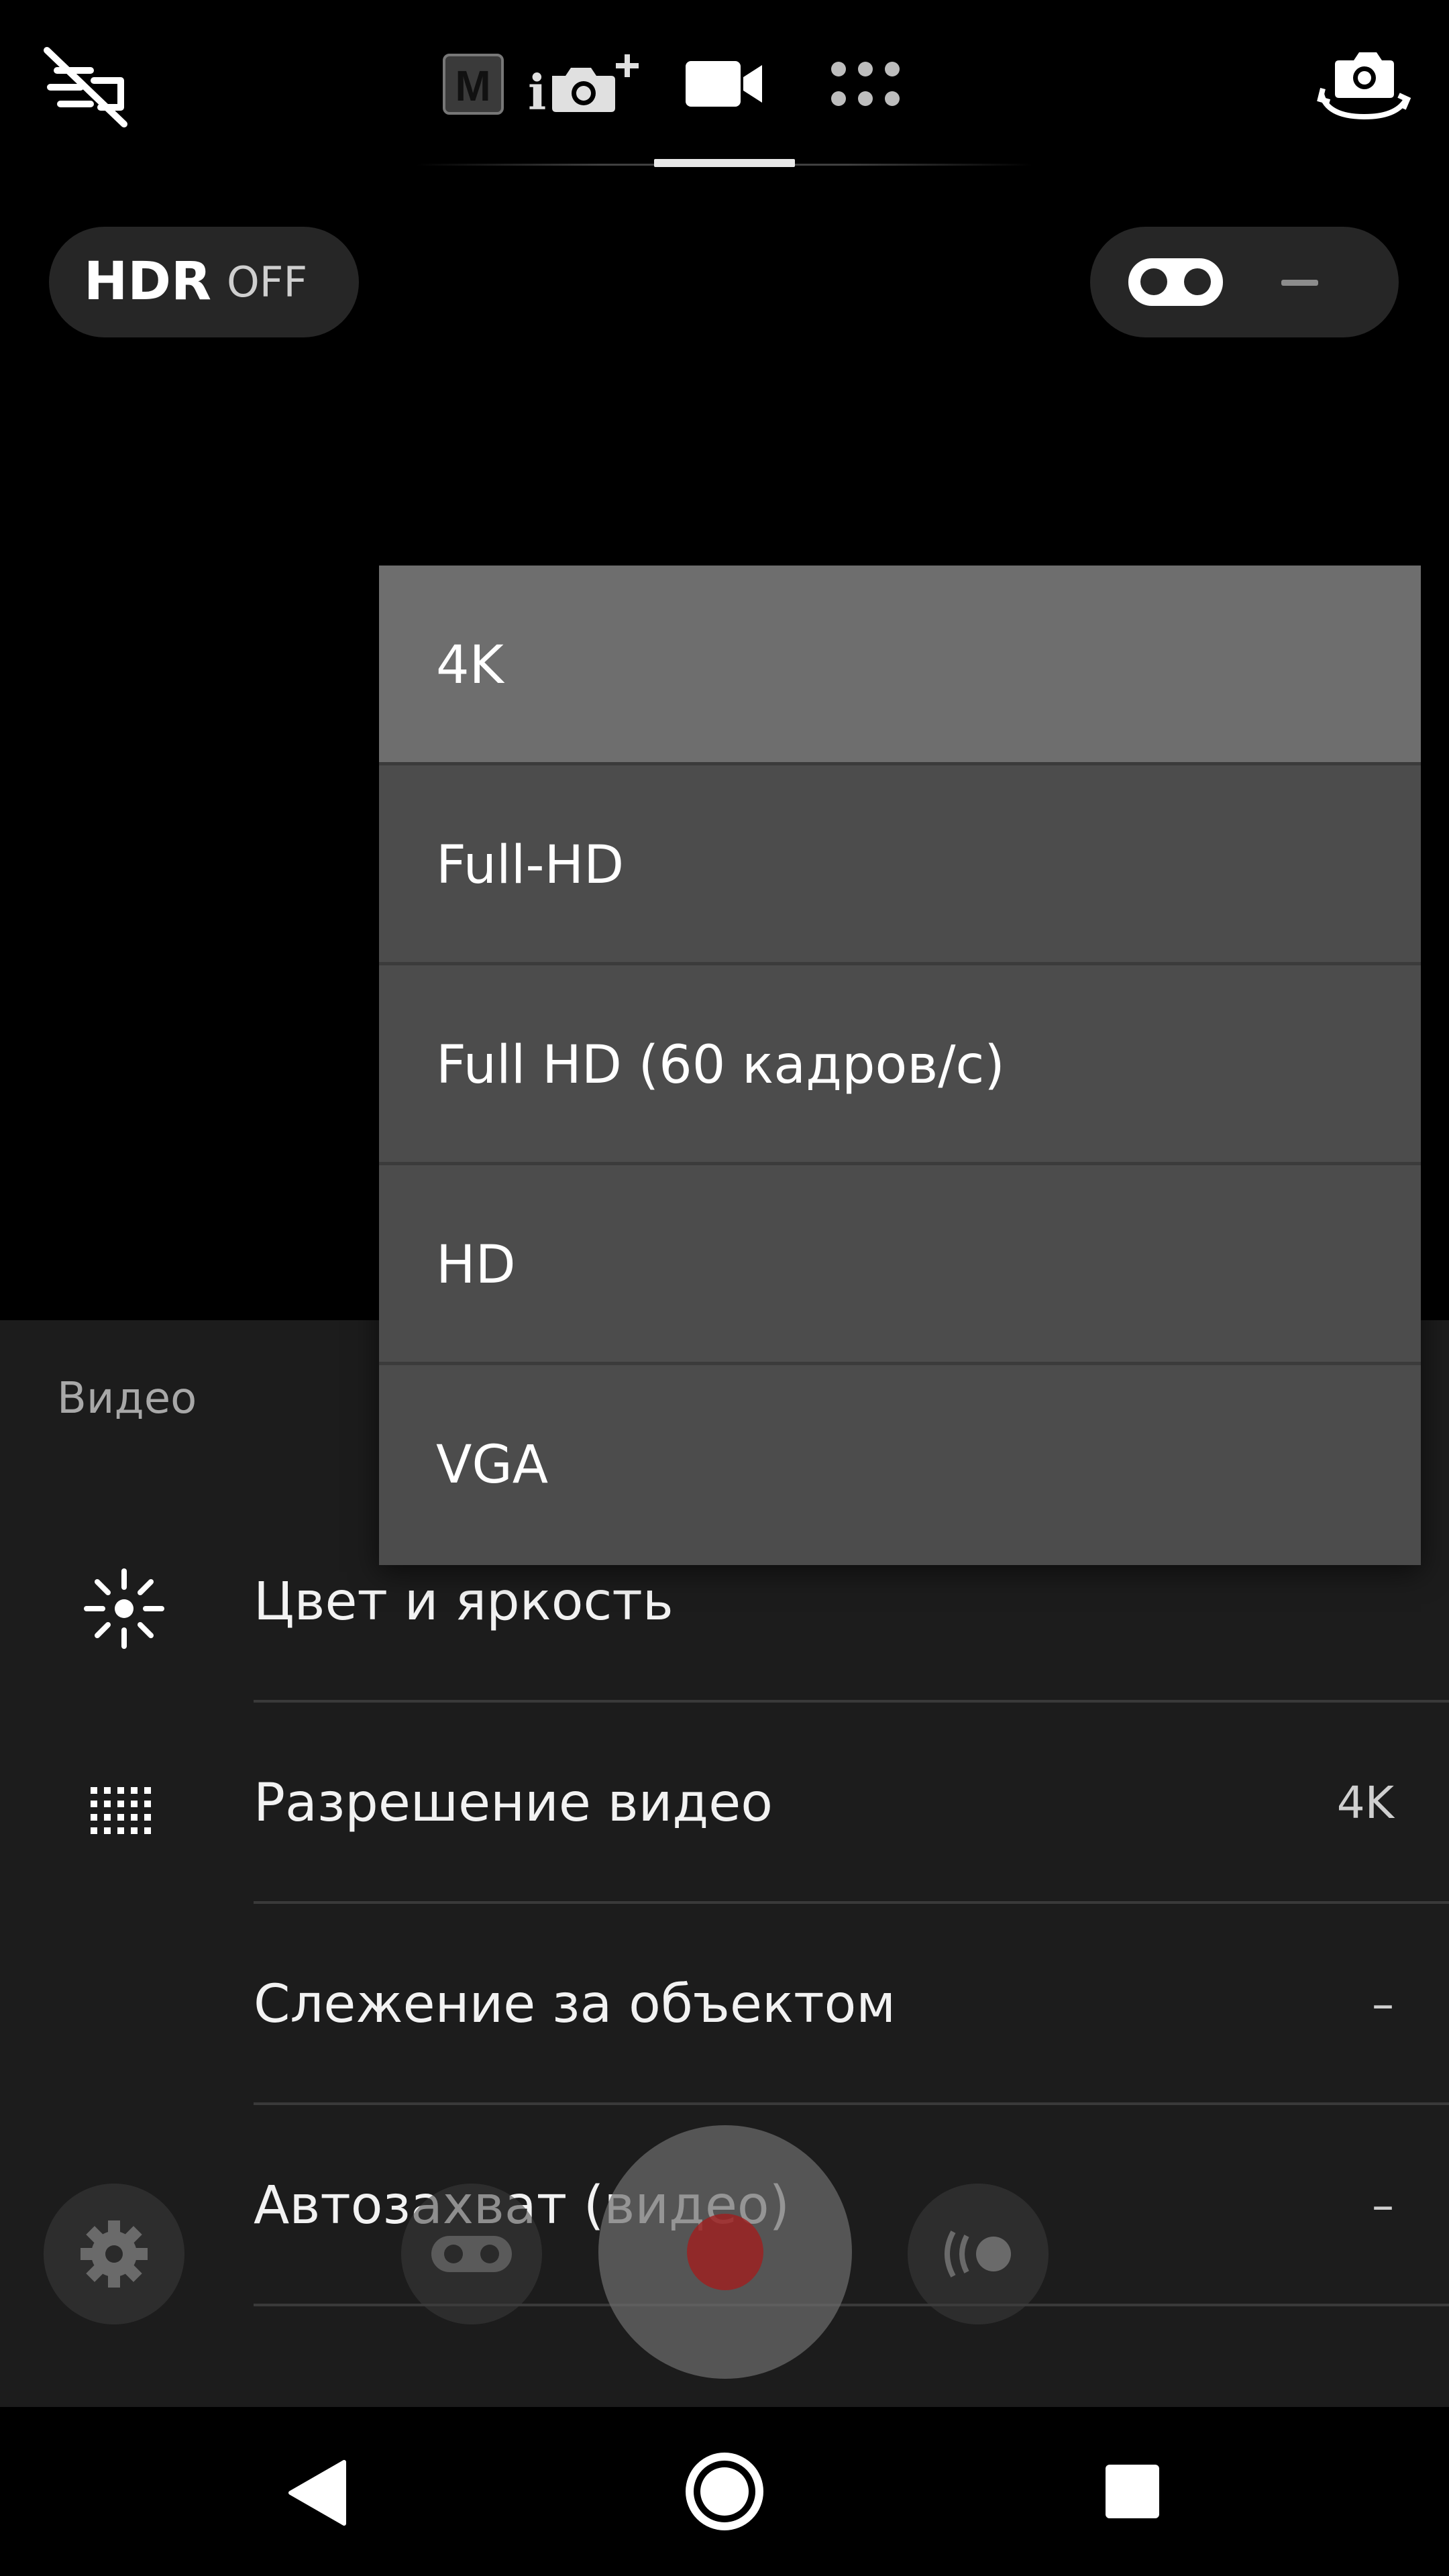 The width and height of the screenshot is (1449, 2576). I want to click on brightness-icon, so click(124, 1609).